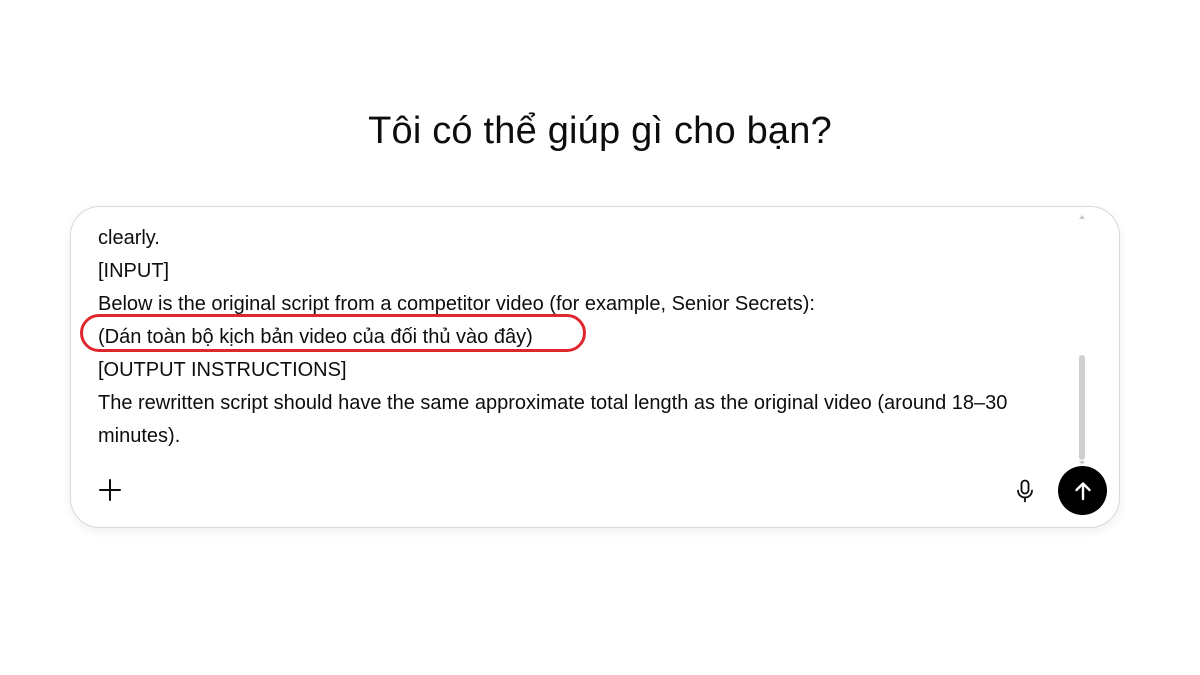 The height and width of the screenshot is (675, 1200). I want to click on scroll-down-arrow-icon, so click(1082, 463).